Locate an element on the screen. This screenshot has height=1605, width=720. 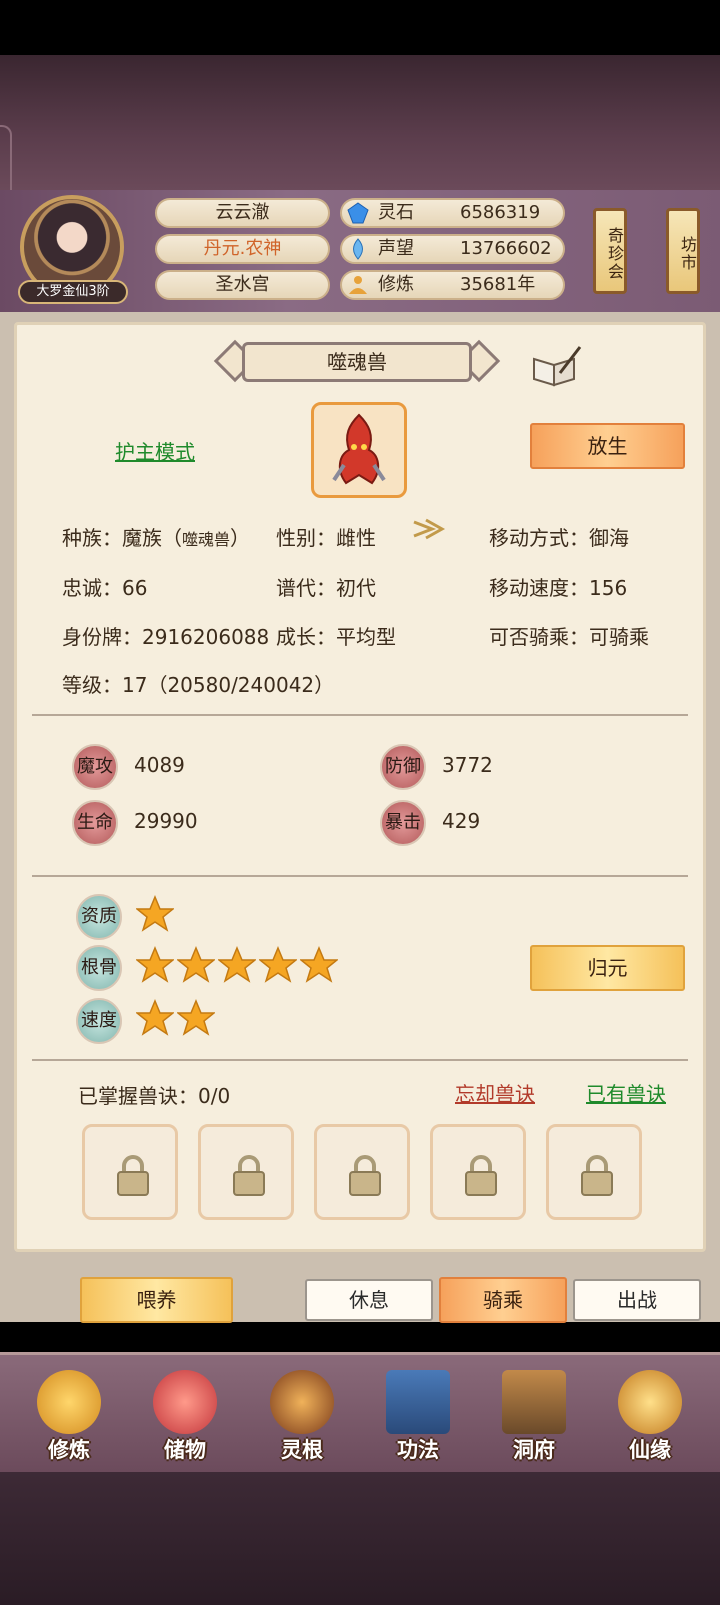
return-origin-button: 归元 is located at coordinates (607, 968).